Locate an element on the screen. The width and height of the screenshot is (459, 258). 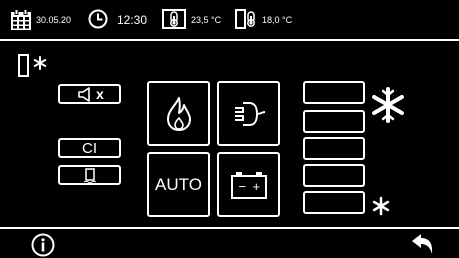
plug-icon is located at coordinates (249, 114).